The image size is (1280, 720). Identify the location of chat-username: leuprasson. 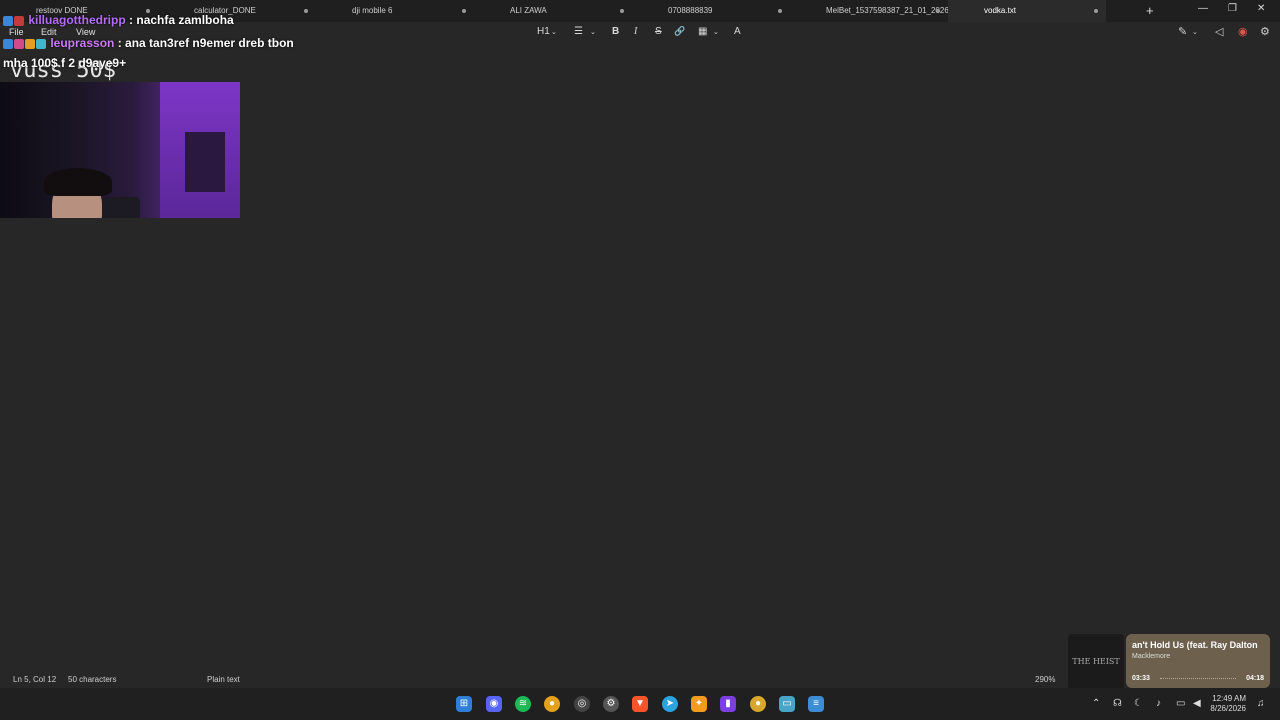
(82, 43).